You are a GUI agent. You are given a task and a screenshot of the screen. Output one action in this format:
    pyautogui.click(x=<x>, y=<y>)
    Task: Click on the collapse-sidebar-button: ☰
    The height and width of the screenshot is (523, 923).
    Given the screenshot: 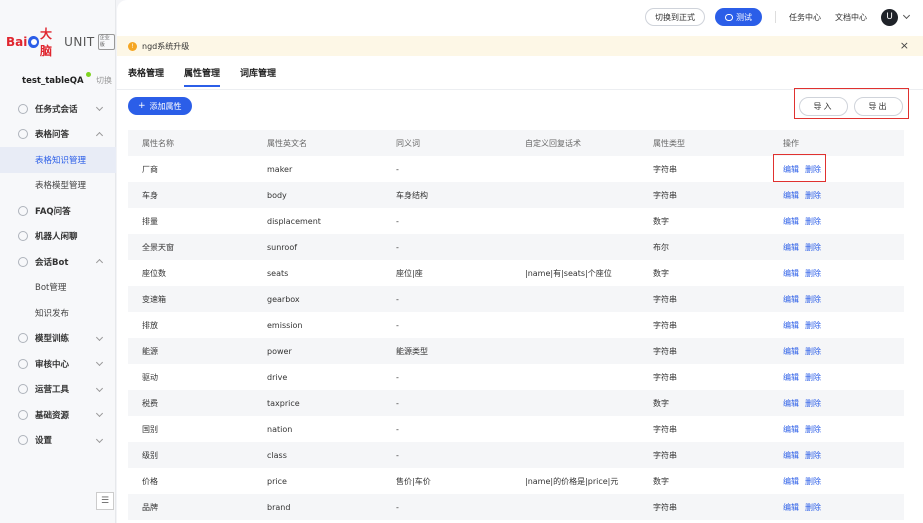 What is the action you would take?
    pyautogui.click(x=105, y=501)
    